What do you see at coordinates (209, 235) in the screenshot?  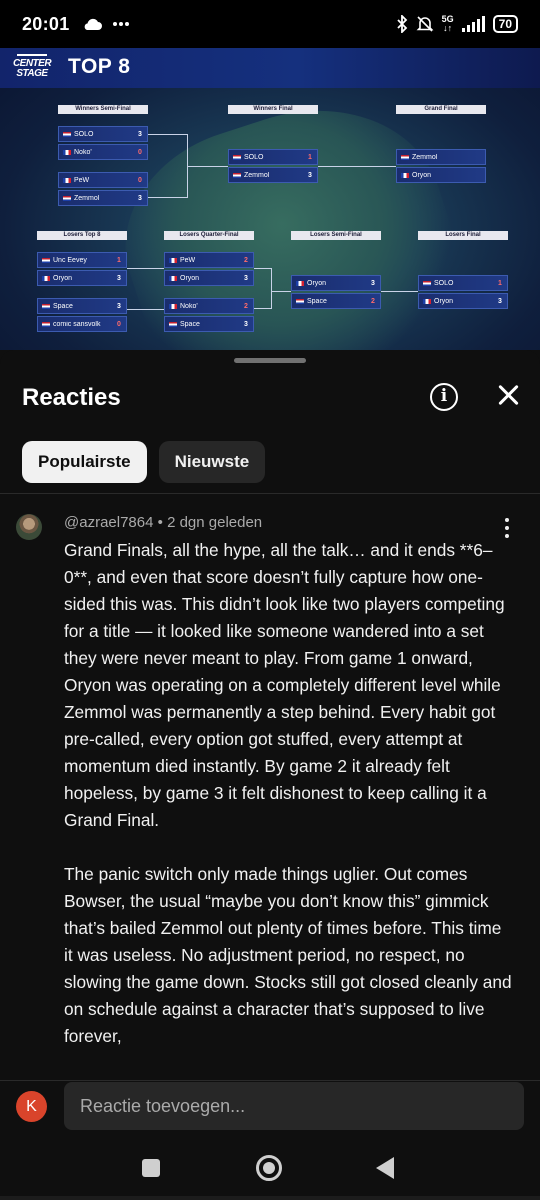 I see `round-label-losers-quarter: Losers Quarter-Final` at bounding box center [209, 235].